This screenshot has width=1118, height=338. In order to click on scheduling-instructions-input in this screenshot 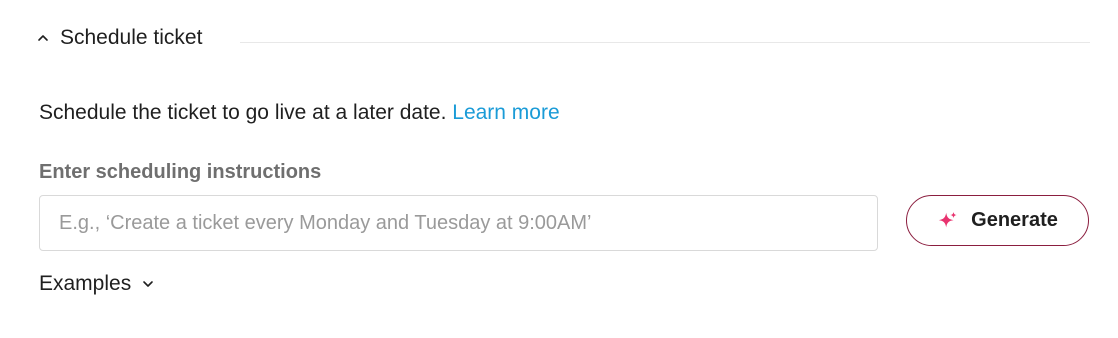, I will do `click(458, 223)`.